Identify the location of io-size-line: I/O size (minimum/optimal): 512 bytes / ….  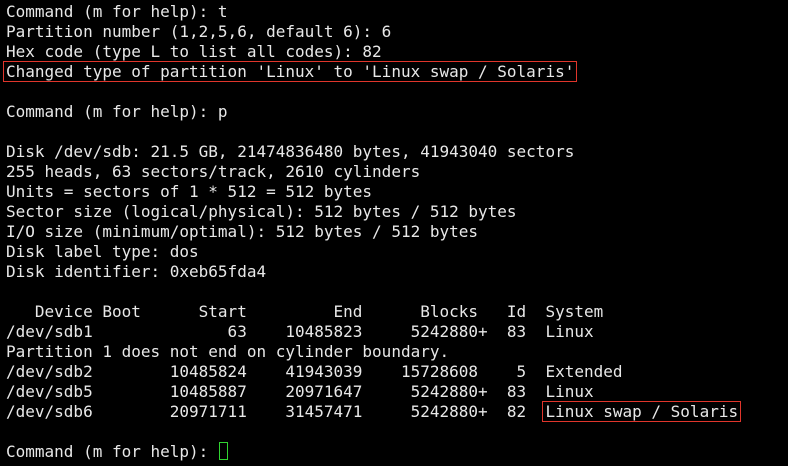
(242, 231).